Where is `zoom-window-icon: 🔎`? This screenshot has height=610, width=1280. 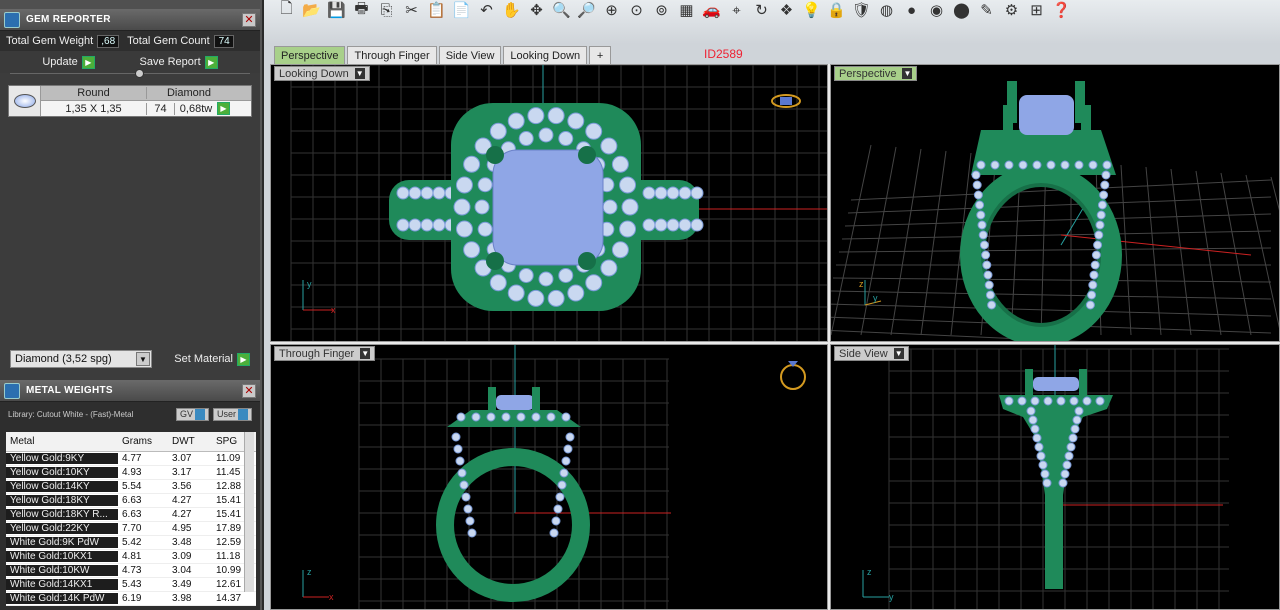
zoom-window-icon: 🔎 is located at coordinates (586, 10).